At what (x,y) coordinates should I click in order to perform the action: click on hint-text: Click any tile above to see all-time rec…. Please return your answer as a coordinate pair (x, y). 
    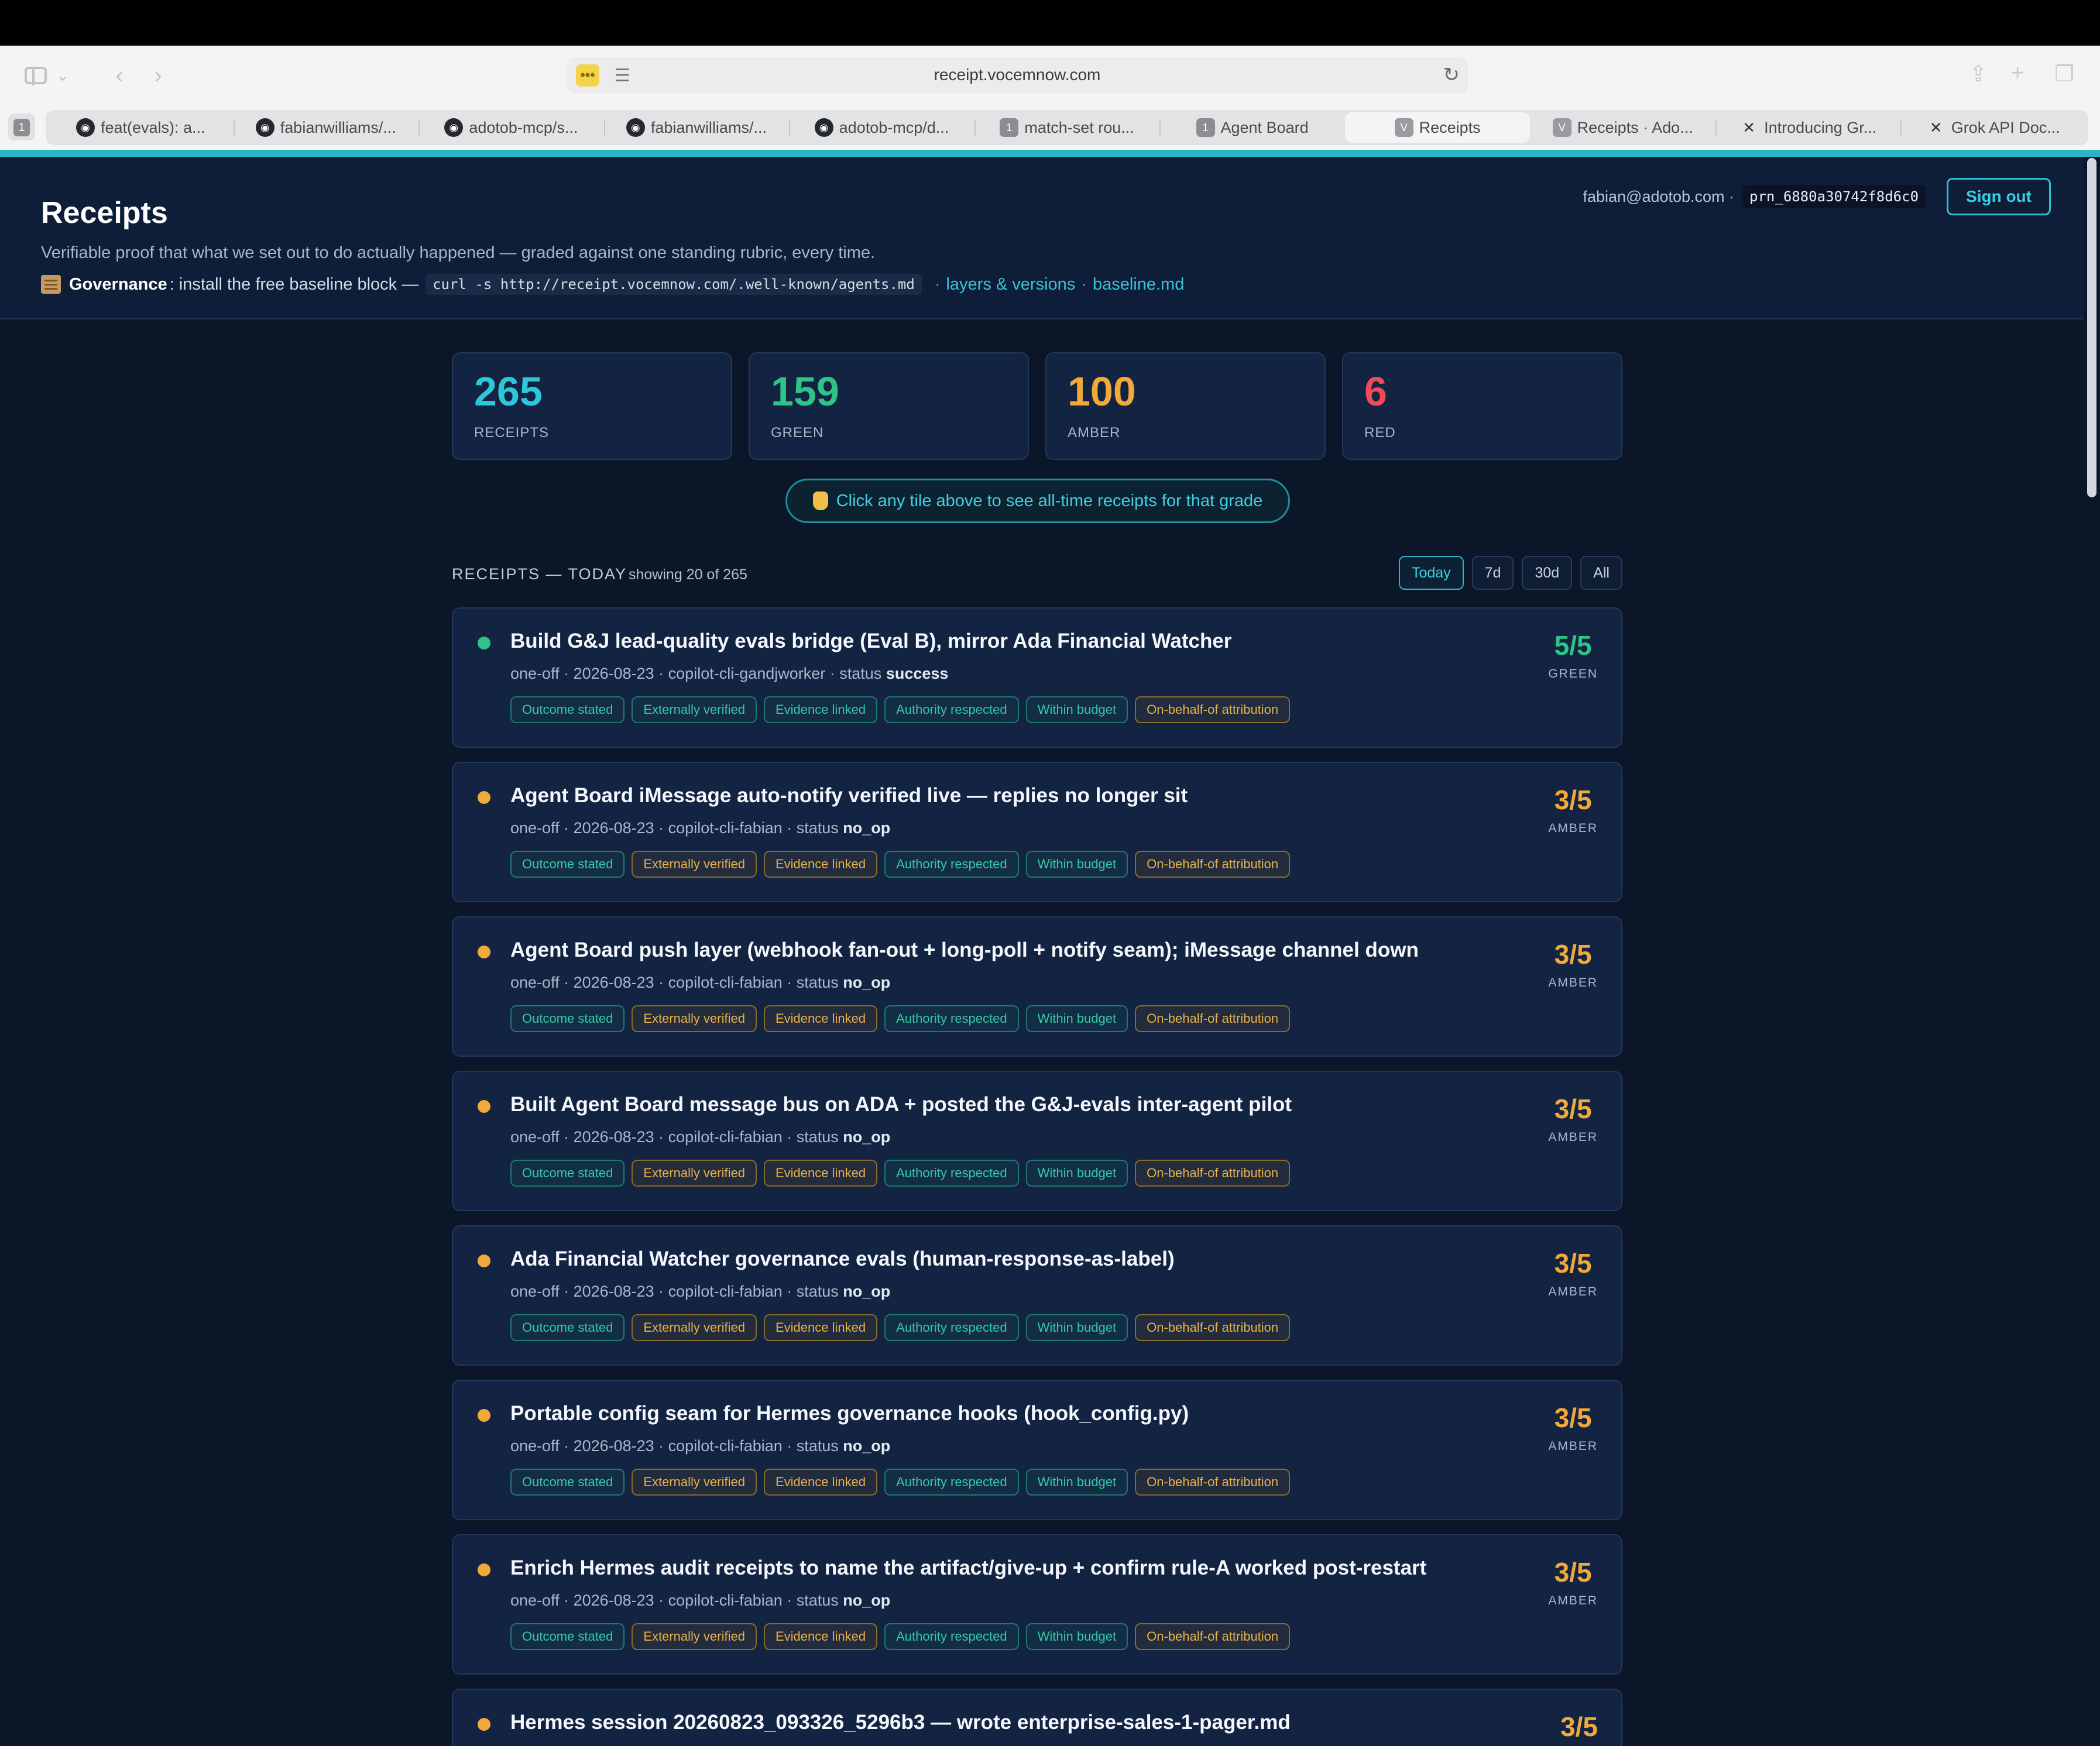
    Looking at the image, I should click on (1050, 500).